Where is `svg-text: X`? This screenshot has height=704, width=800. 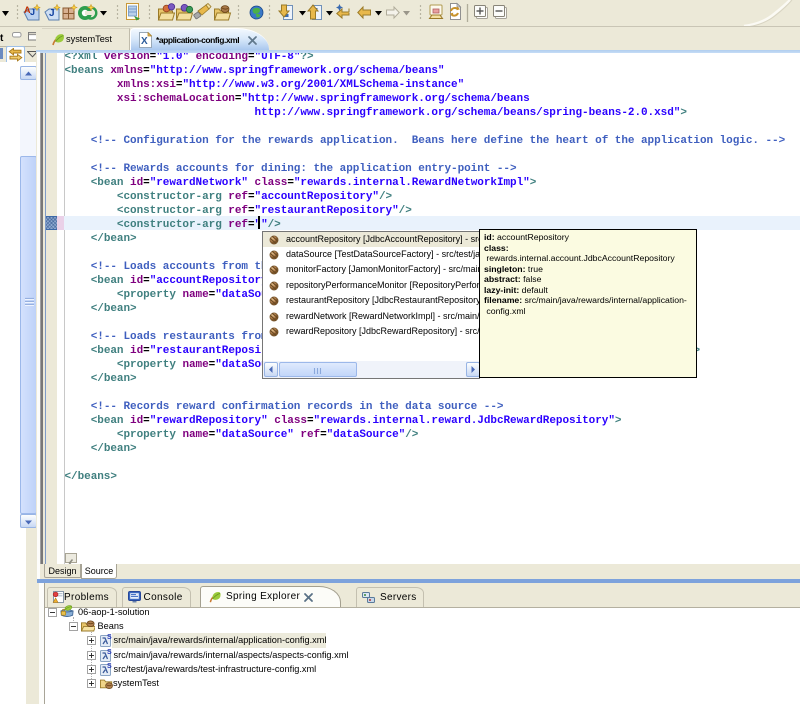 svg-text: X is located at coordinates (144, 41).